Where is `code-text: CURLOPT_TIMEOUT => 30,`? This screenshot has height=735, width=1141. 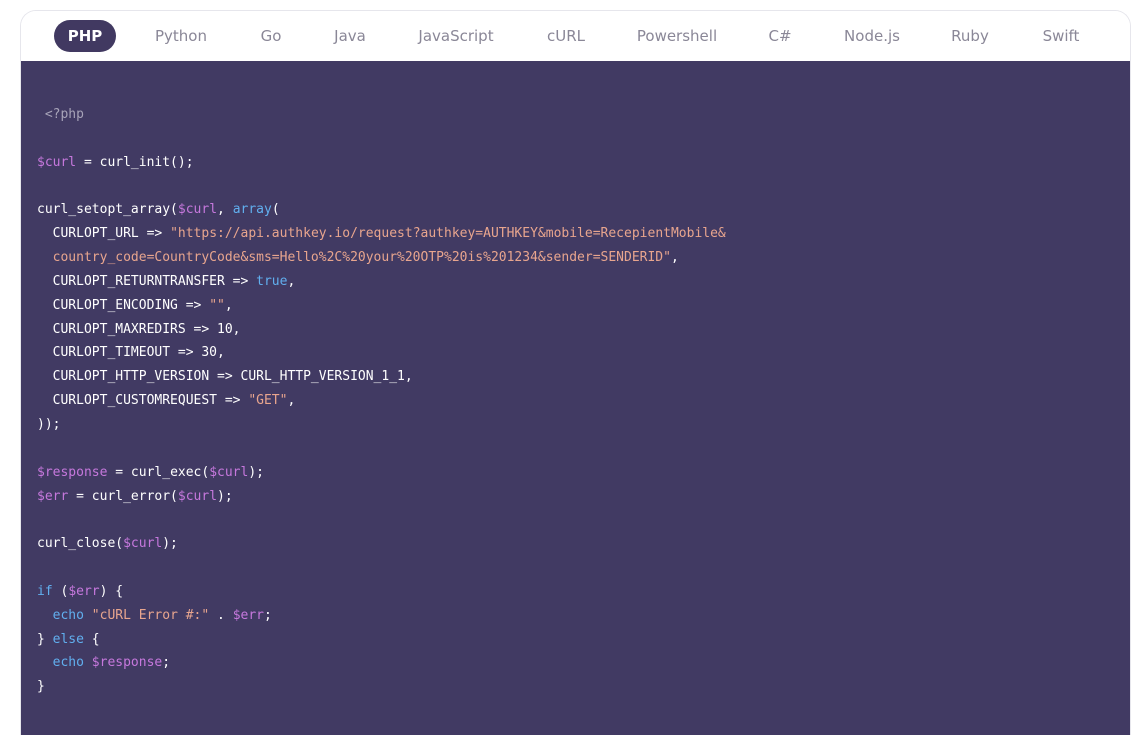 code-text: CURLOPT_TIMEOUT => 30, is located at coordinates (131, 353).